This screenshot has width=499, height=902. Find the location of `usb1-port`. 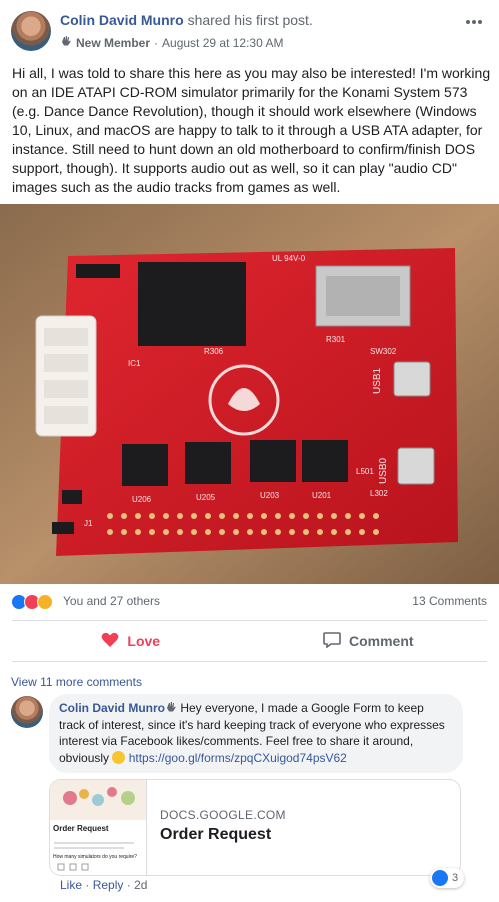

usb1-port is located at coordinates (412, 379).